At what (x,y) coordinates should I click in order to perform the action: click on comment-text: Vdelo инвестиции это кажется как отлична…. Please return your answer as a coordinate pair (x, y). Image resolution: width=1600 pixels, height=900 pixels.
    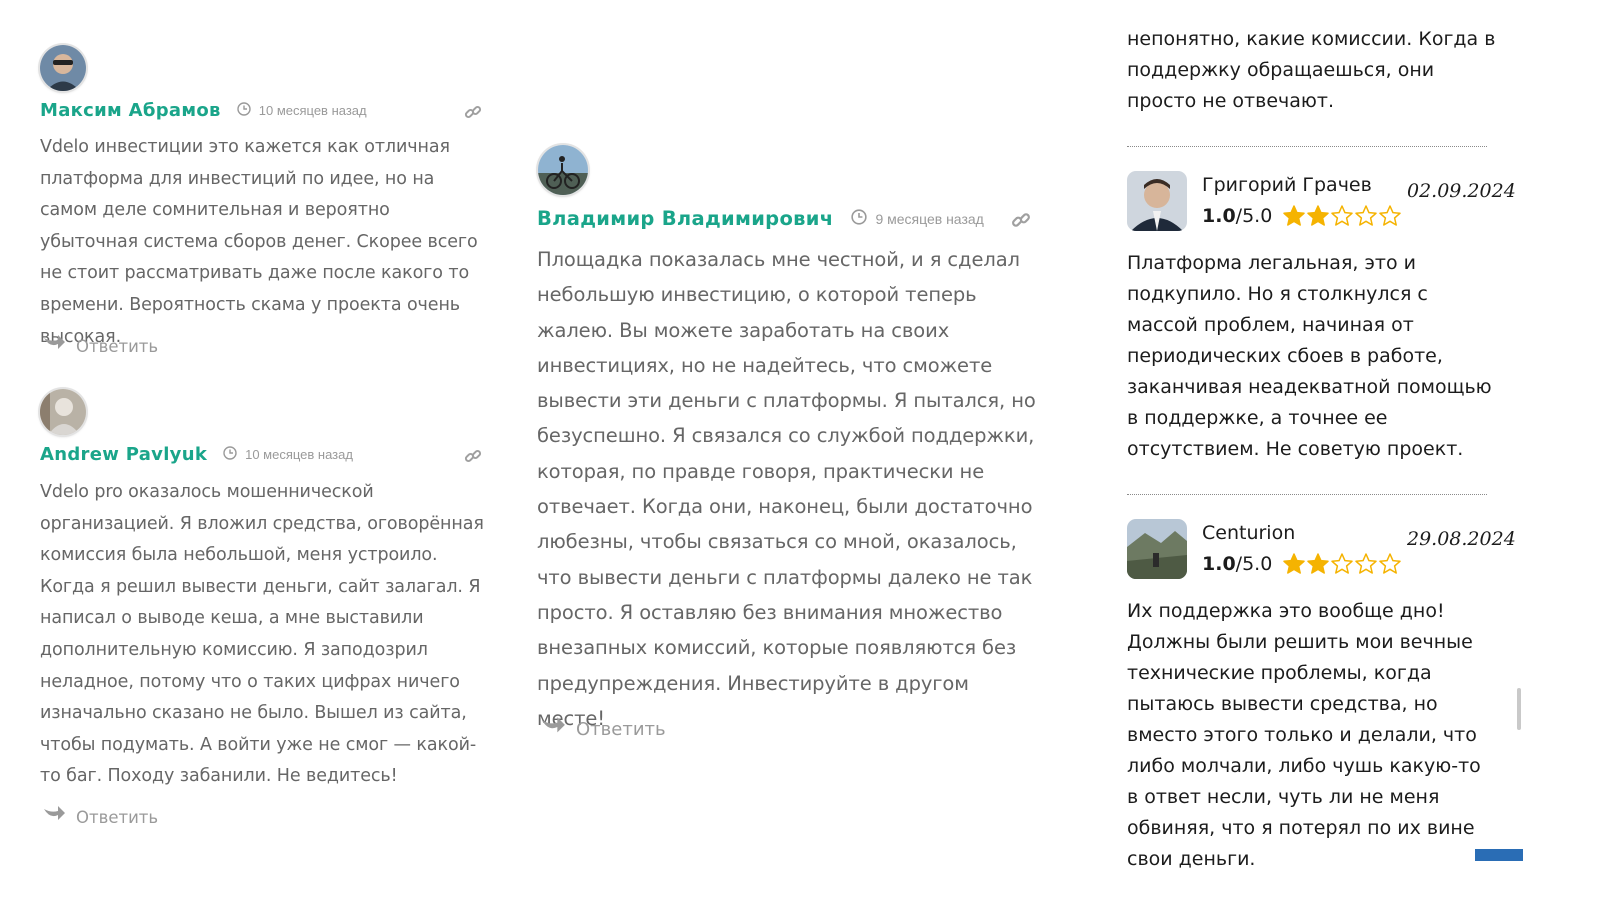
    Looking at the image, I should click on (259, 242).